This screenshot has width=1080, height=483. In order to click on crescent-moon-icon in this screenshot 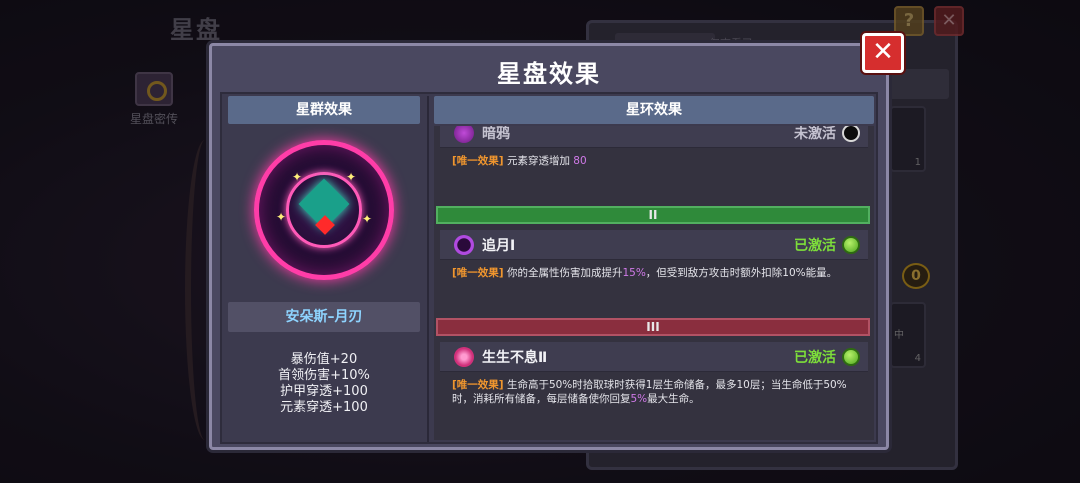, I will do `click(464, 244)`.